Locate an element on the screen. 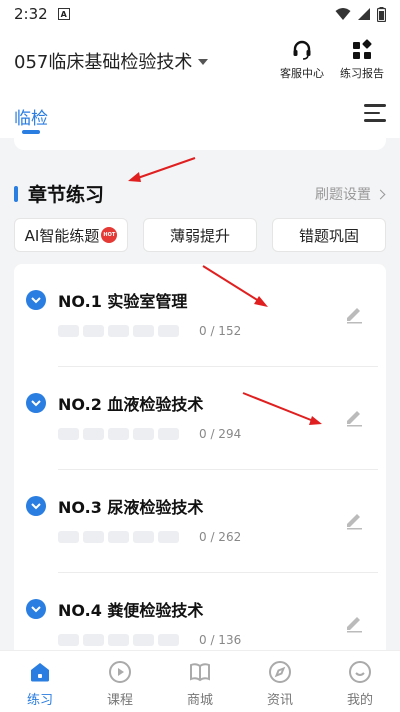 This screenshot has width=400, height=712. nav-practice: 练习 is located at coordinates (40, 681).